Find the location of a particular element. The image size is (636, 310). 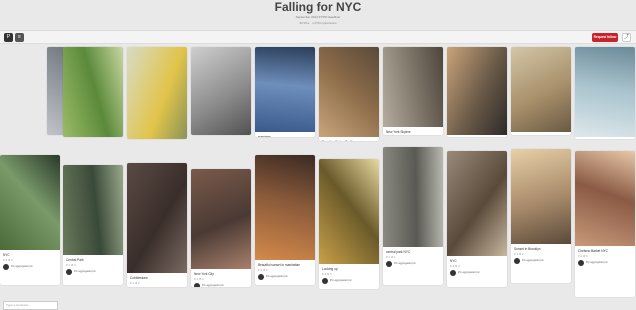

pin-card: Central Park ♥ 2 ★ 4 Pin aggregated pin is located at coordinates (93, 225).